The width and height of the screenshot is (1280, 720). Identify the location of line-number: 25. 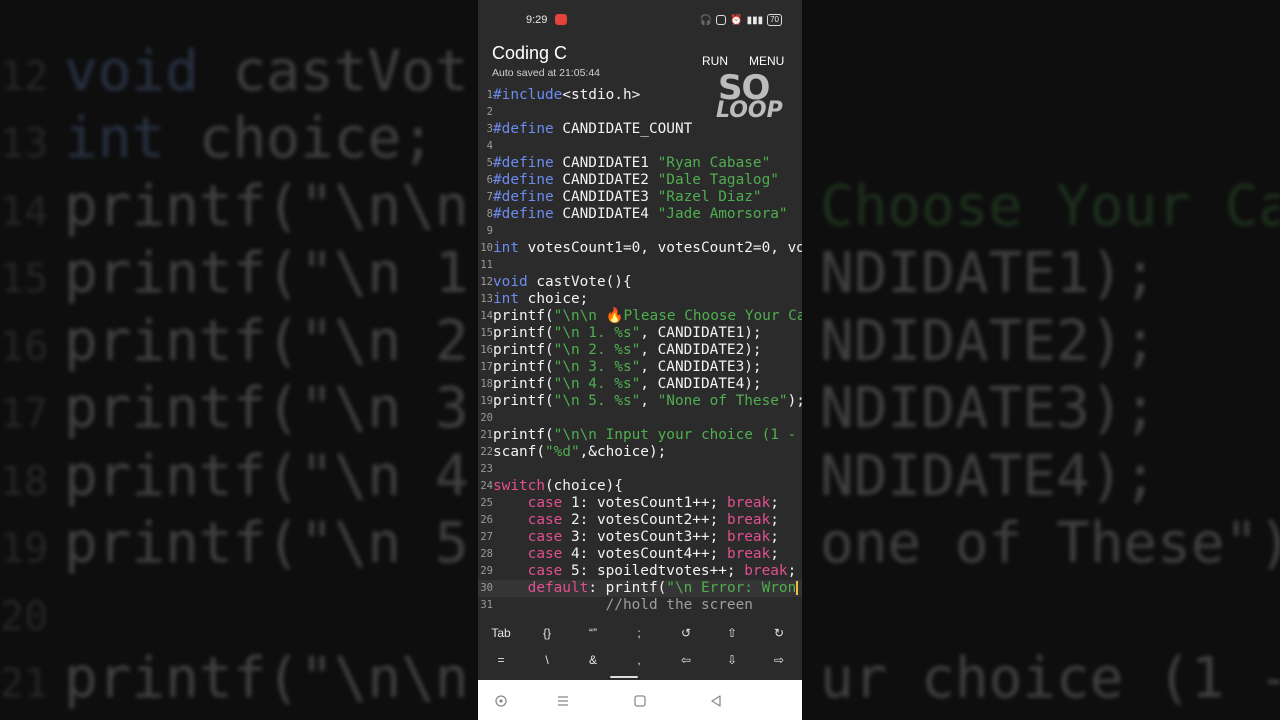
(486, 503).